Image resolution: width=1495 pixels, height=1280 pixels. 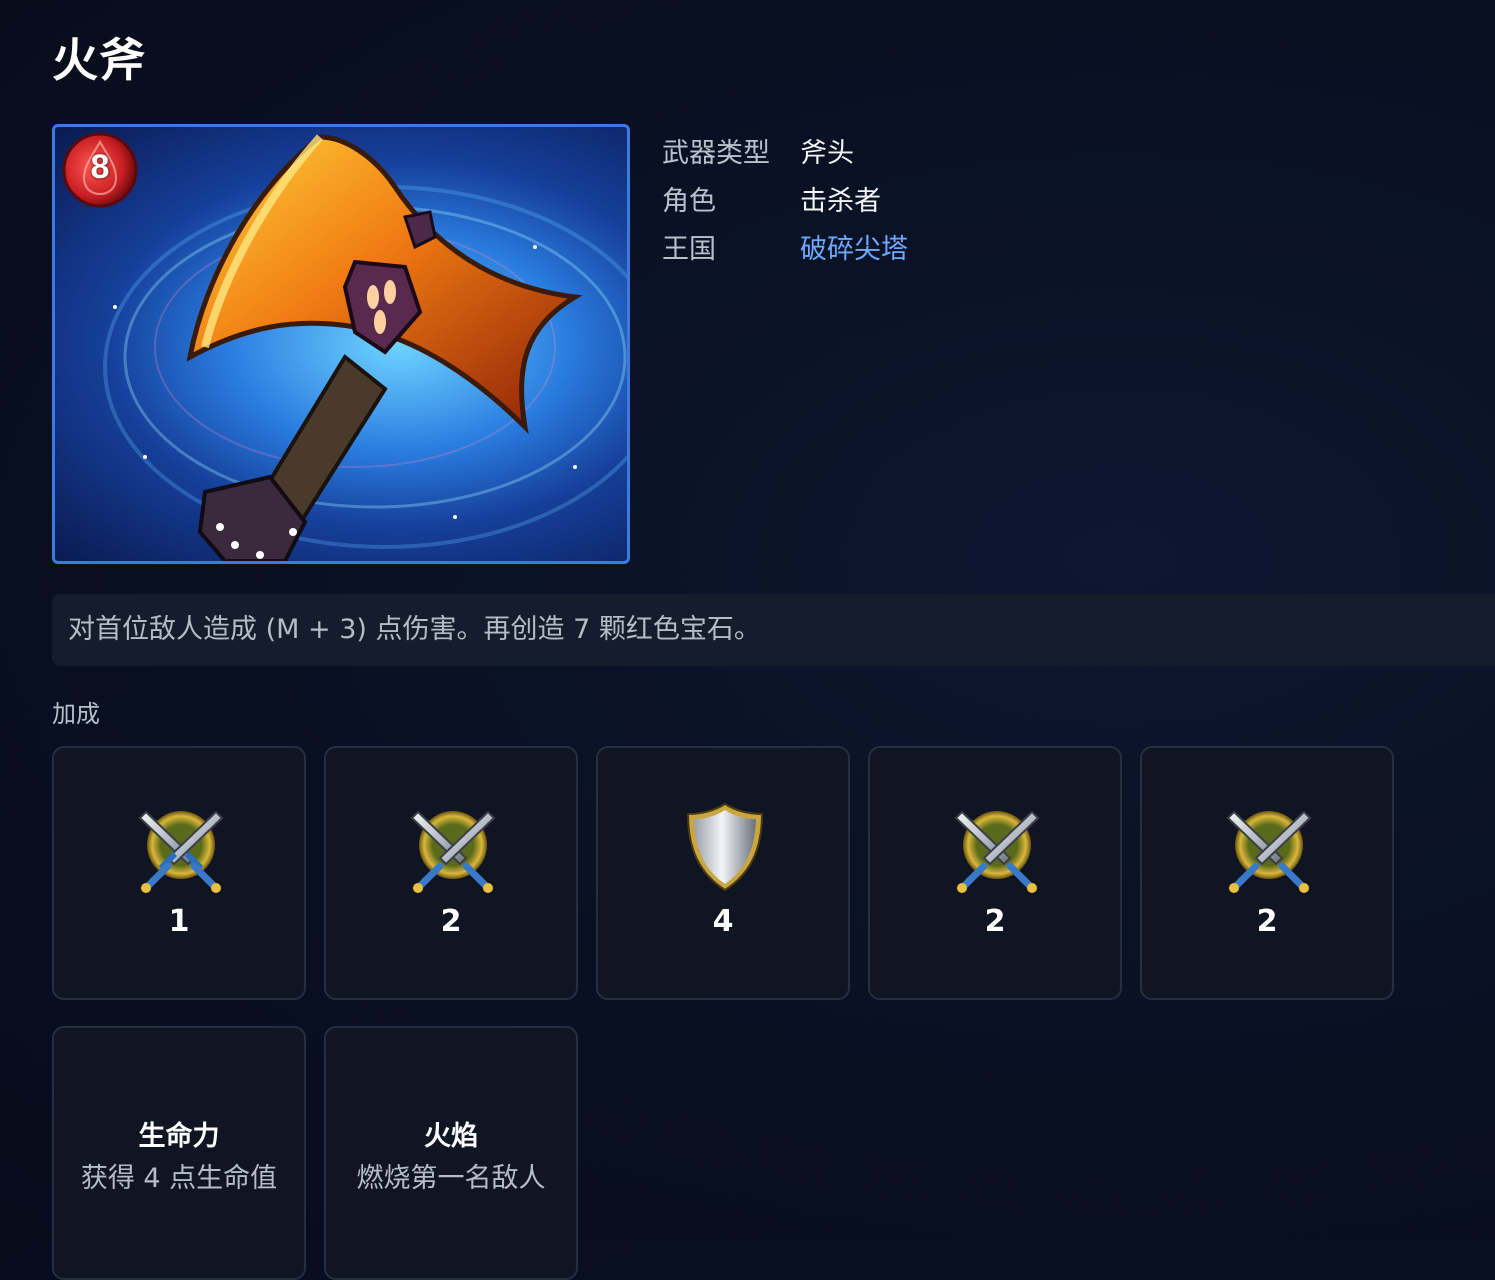 I want to click on trait-name: 火焰, so click(x=451, y=1136).